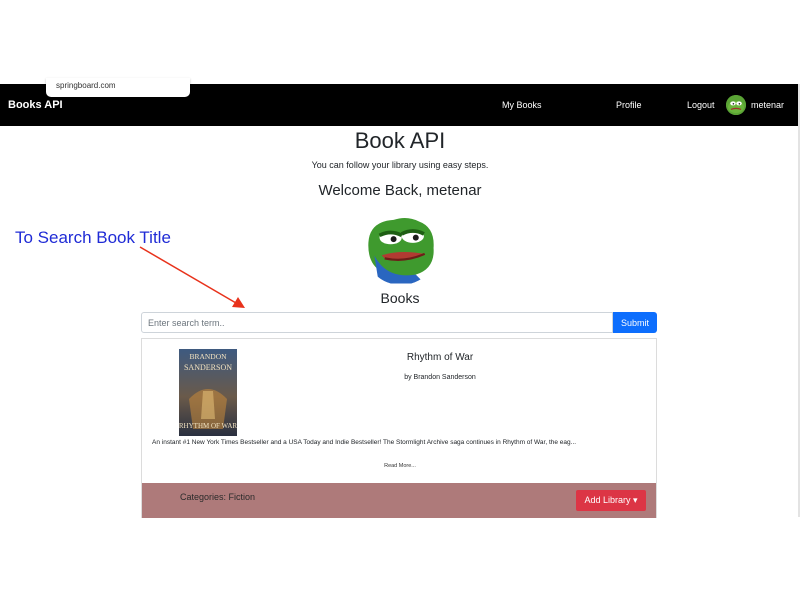  Describe the element at coordinates (208, 356) in the screenshot. I see `cover-author-text: BRANDON` at that location.